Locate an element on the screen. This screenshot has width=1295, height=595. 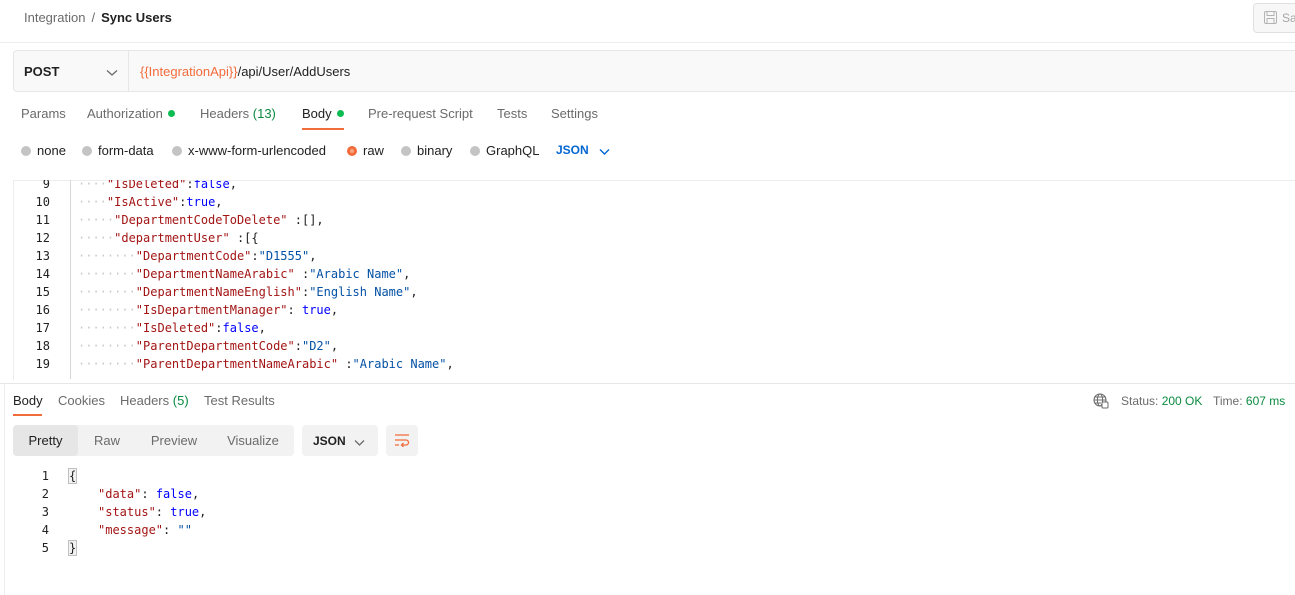
line-number: 15 is located at coordinates (42, 292).